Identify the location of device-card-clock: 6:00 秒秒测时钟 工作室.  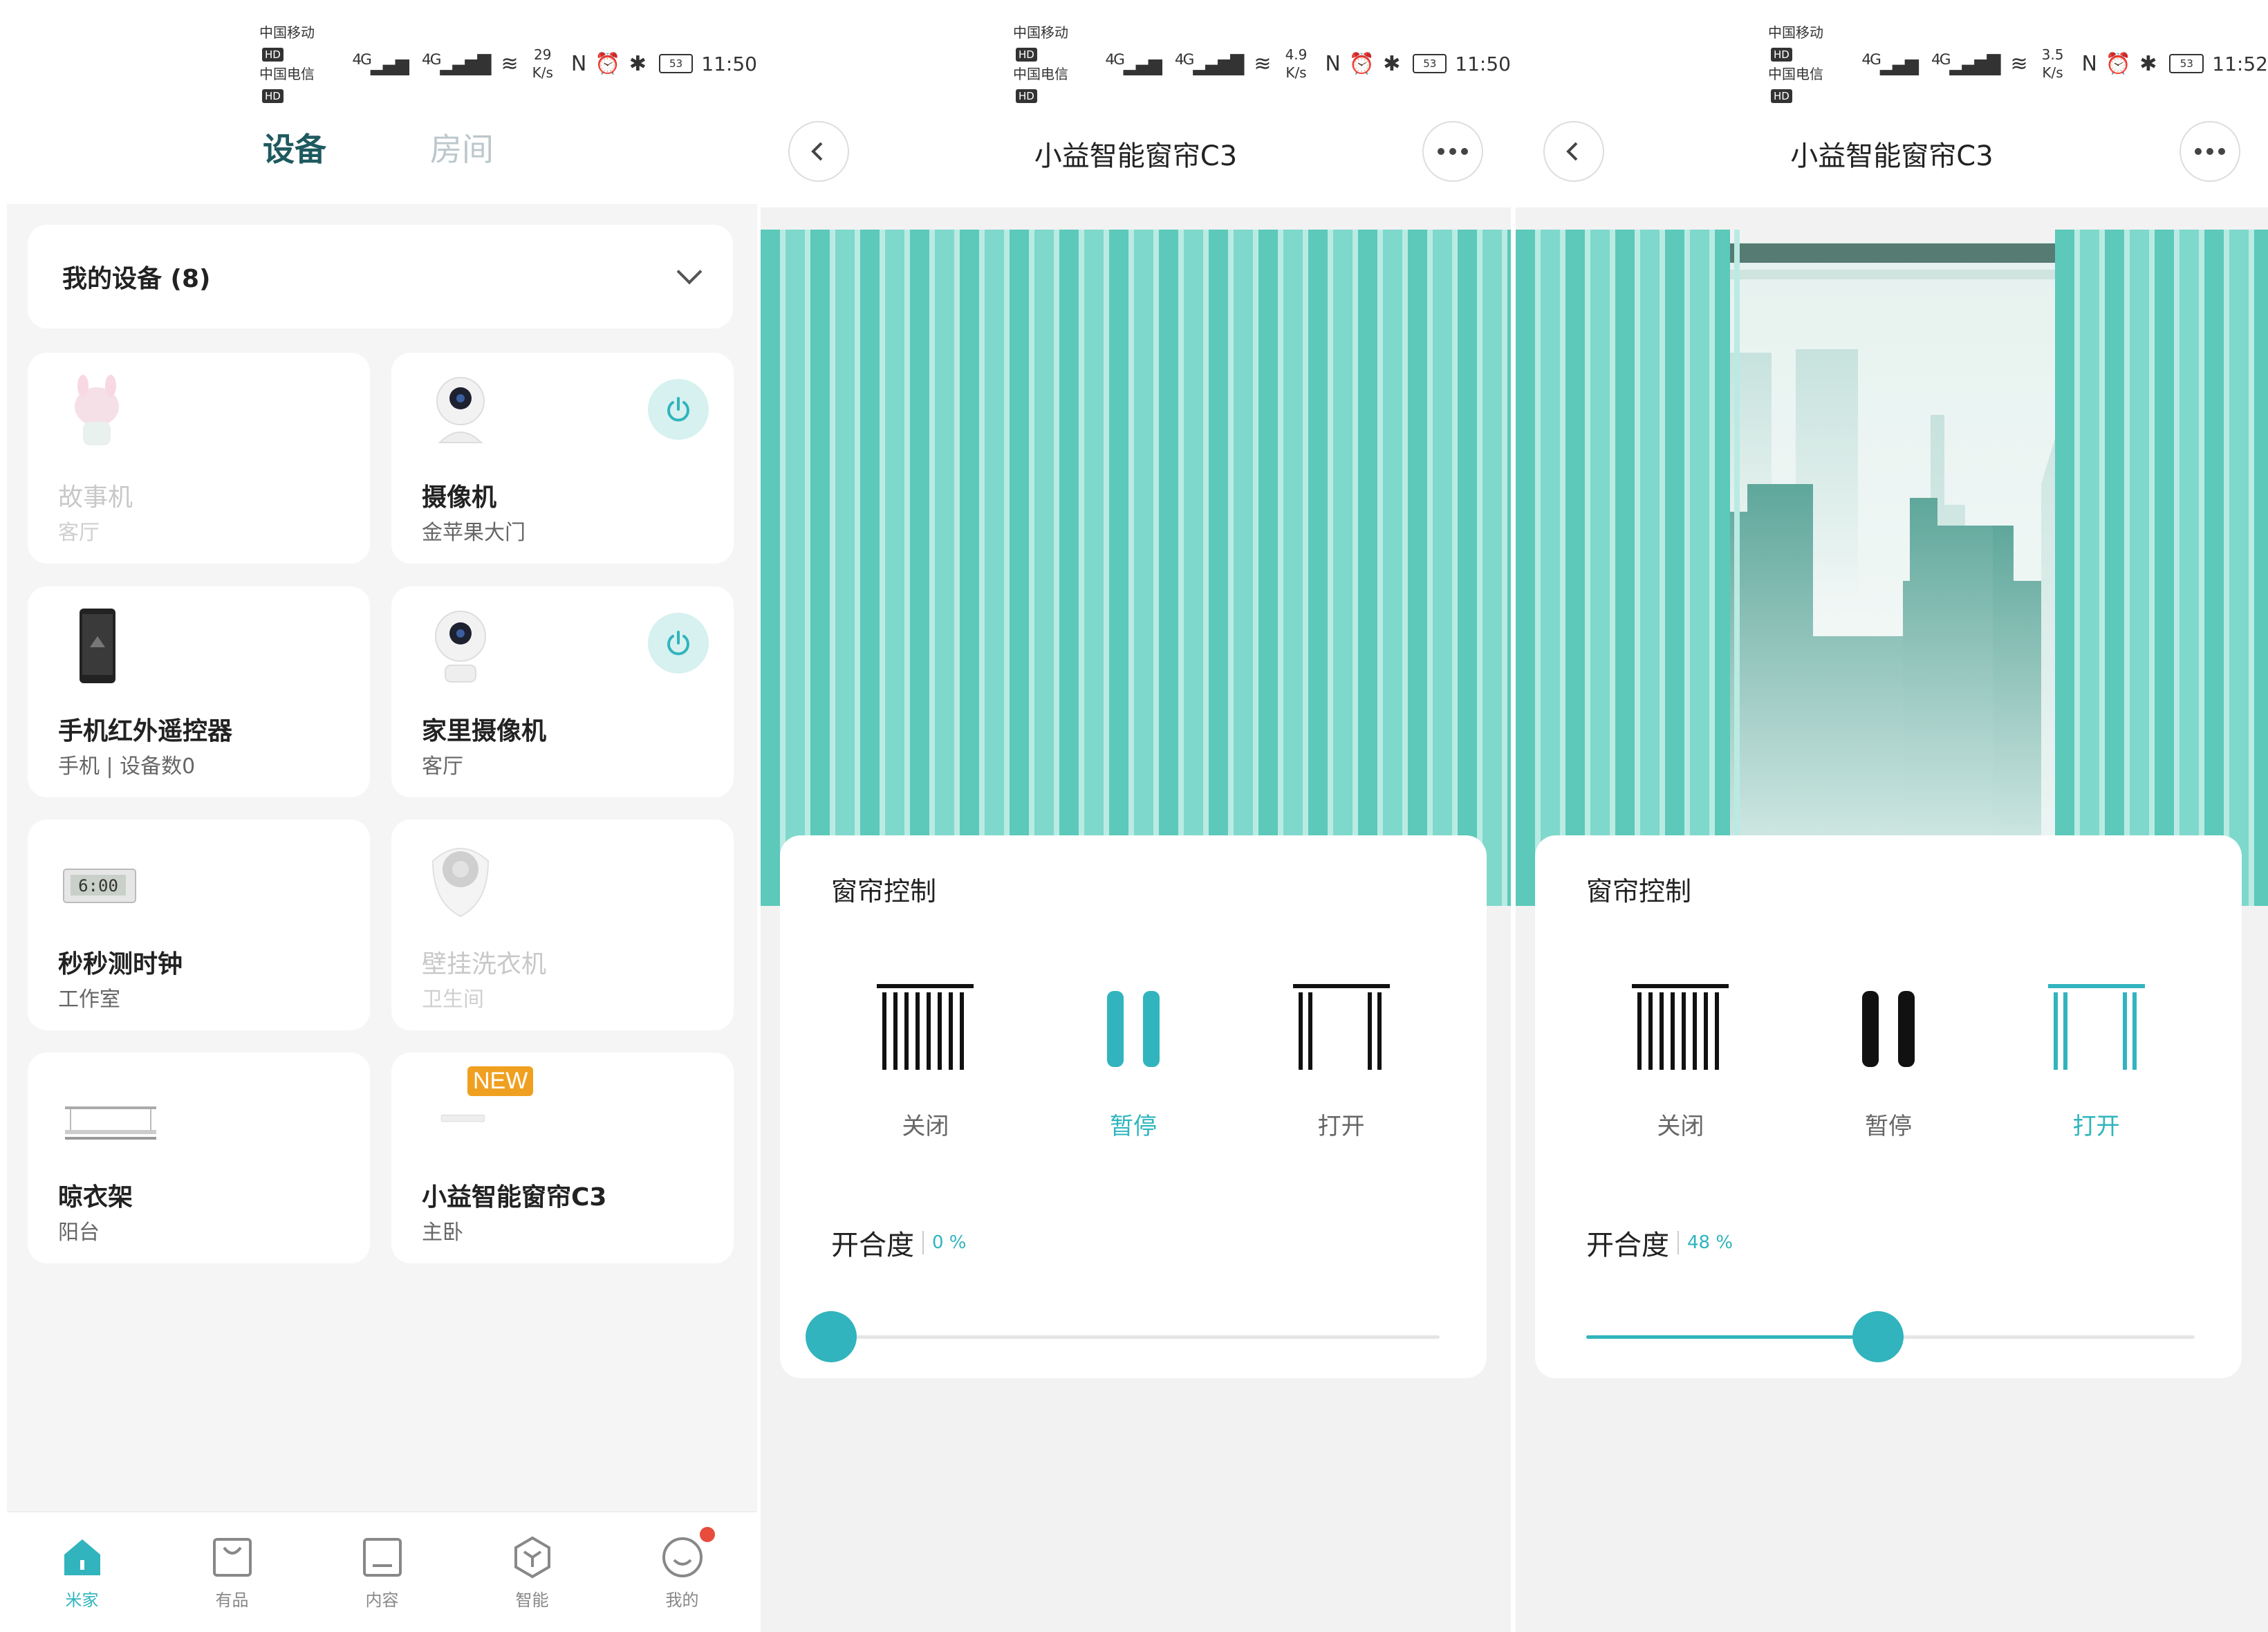
(199, 924).